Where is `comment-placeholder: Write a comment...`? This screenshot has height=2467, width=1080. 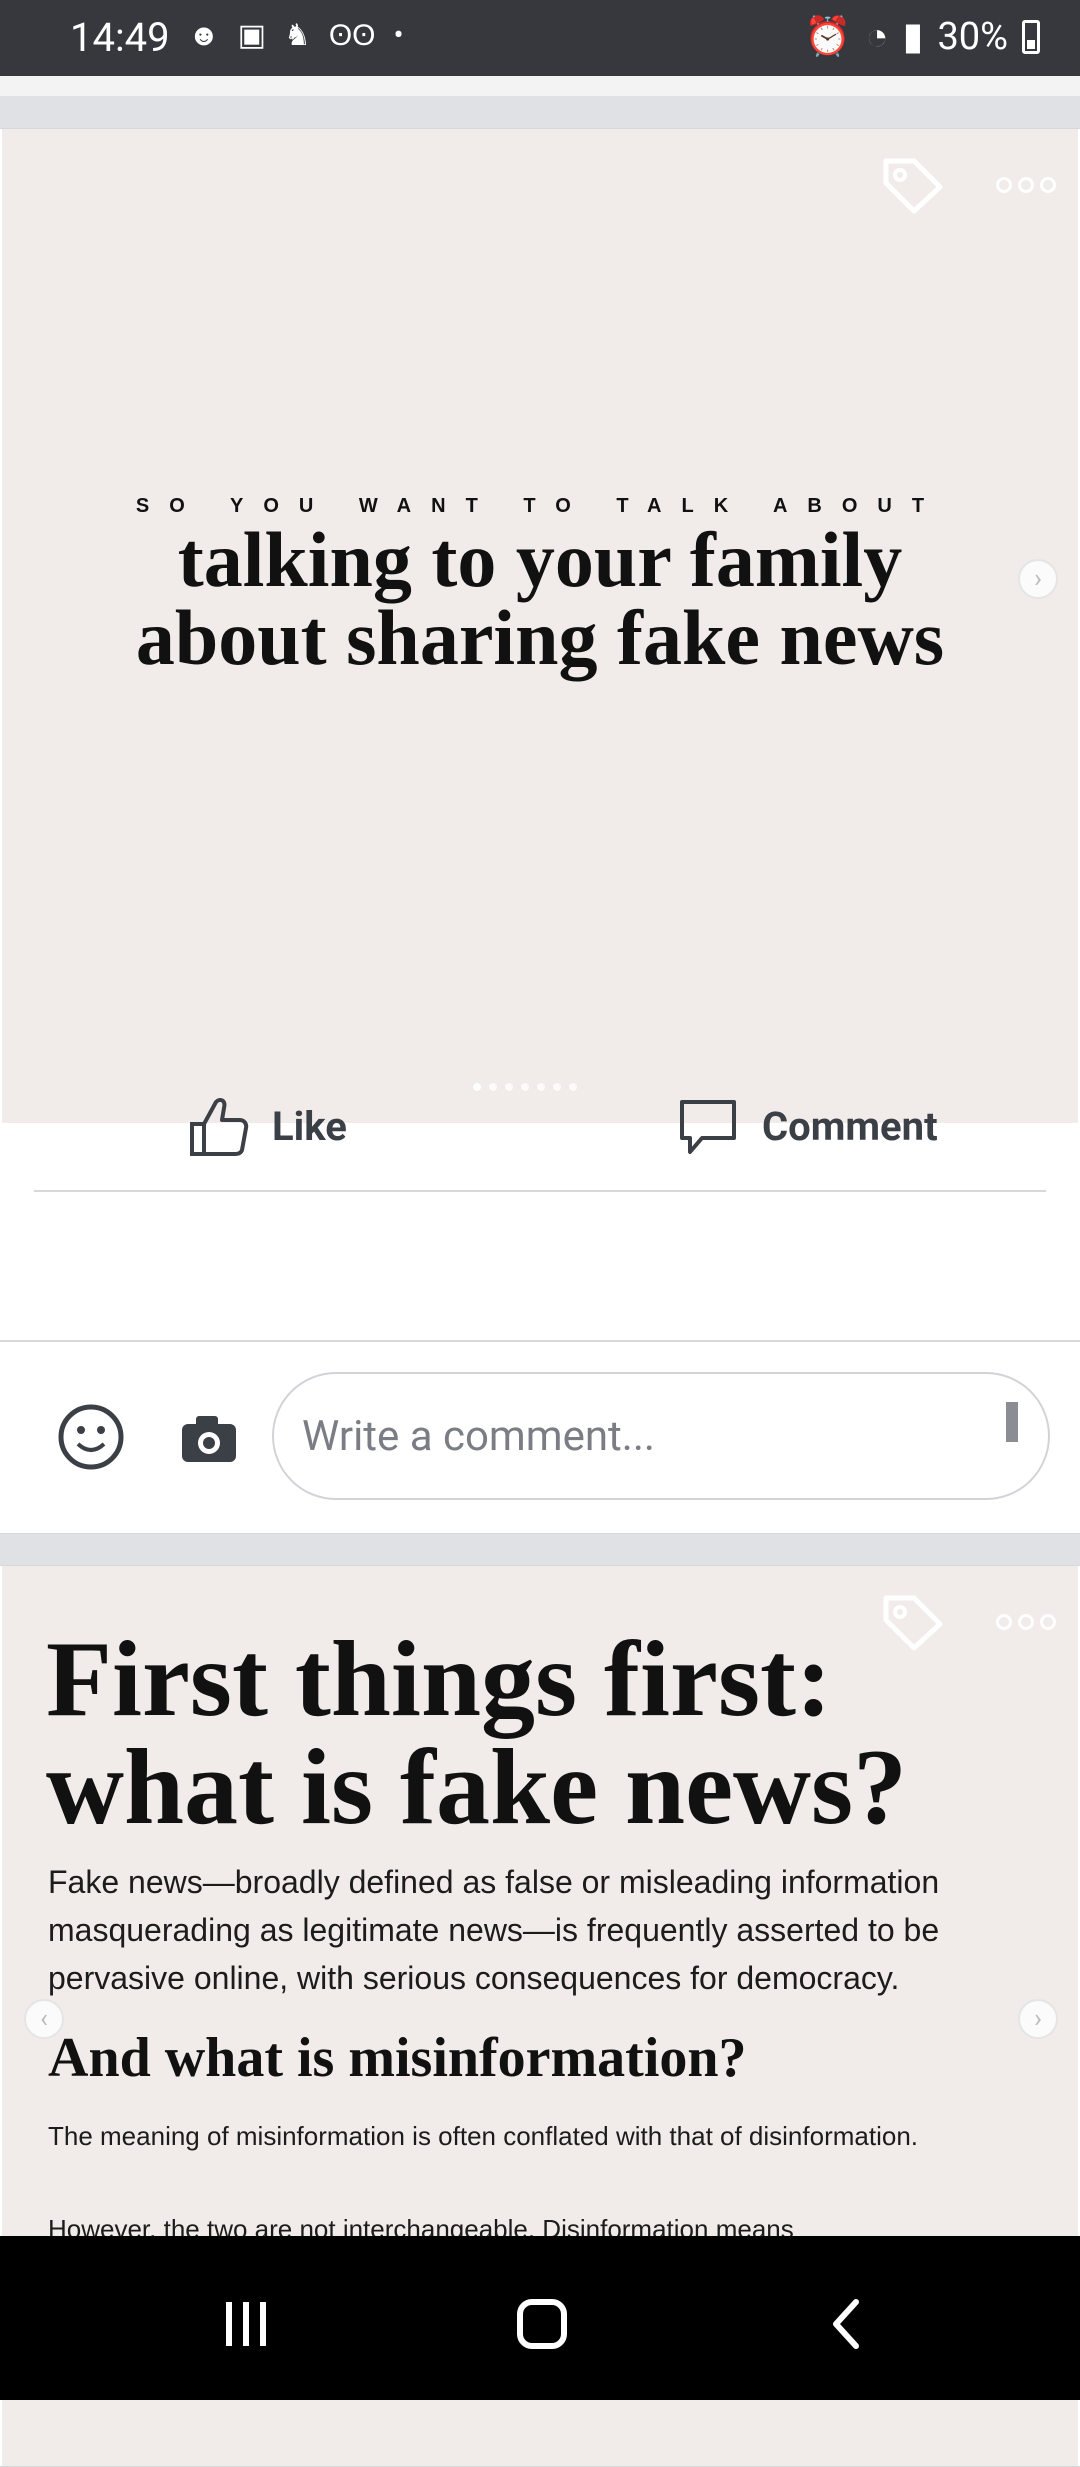
comment-placeholder: Write a comment... is located at coordinates (479, 1436).